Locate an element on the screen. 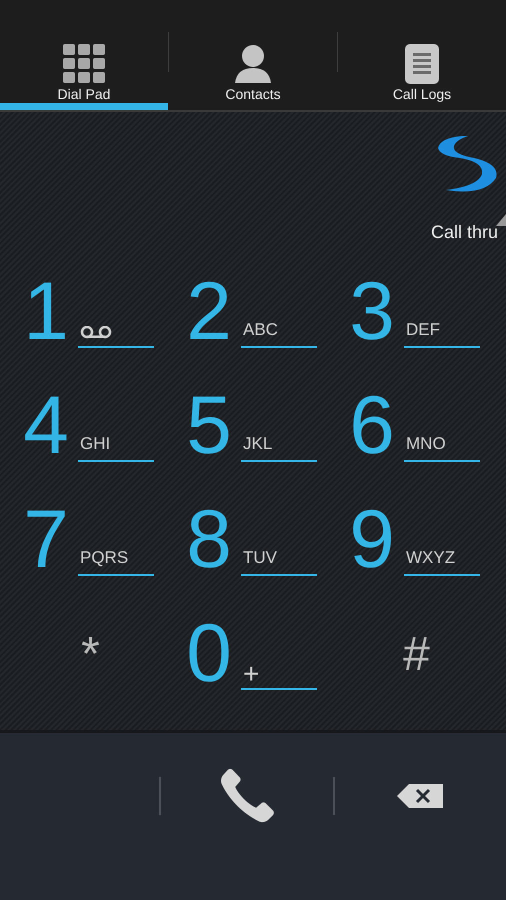 The image size is (506, 900). backspace-icon is located at coordinates (420, 796).